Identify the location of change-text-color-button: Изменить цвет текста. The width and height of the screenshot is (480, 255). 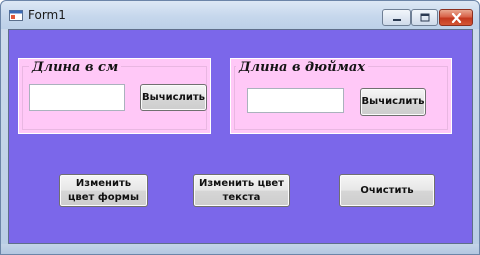
(241, 190).